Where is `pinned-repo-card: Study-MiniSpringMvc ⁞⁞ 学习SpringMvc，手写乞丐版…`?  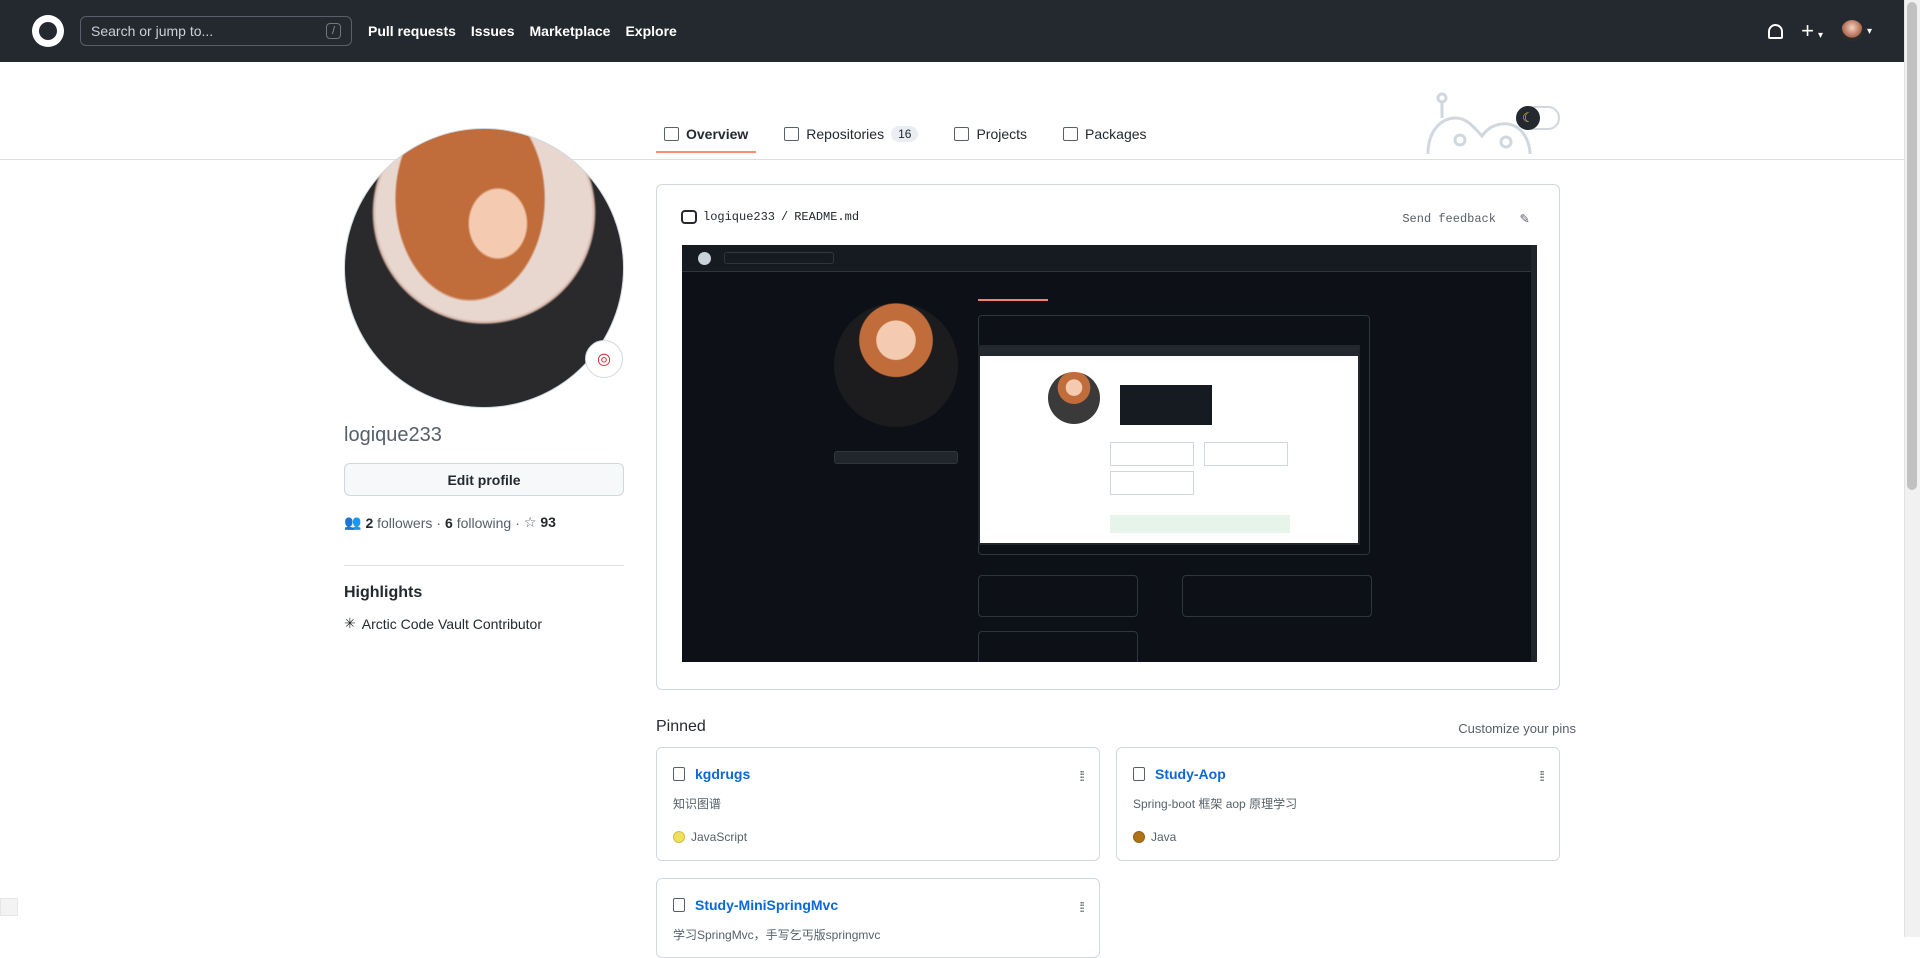 pinned-repo-card: Study-MiniSpringMvc ⁞⁞ 学习SpringMvc，手写乞丐版… is located at coordinates (878, 918).